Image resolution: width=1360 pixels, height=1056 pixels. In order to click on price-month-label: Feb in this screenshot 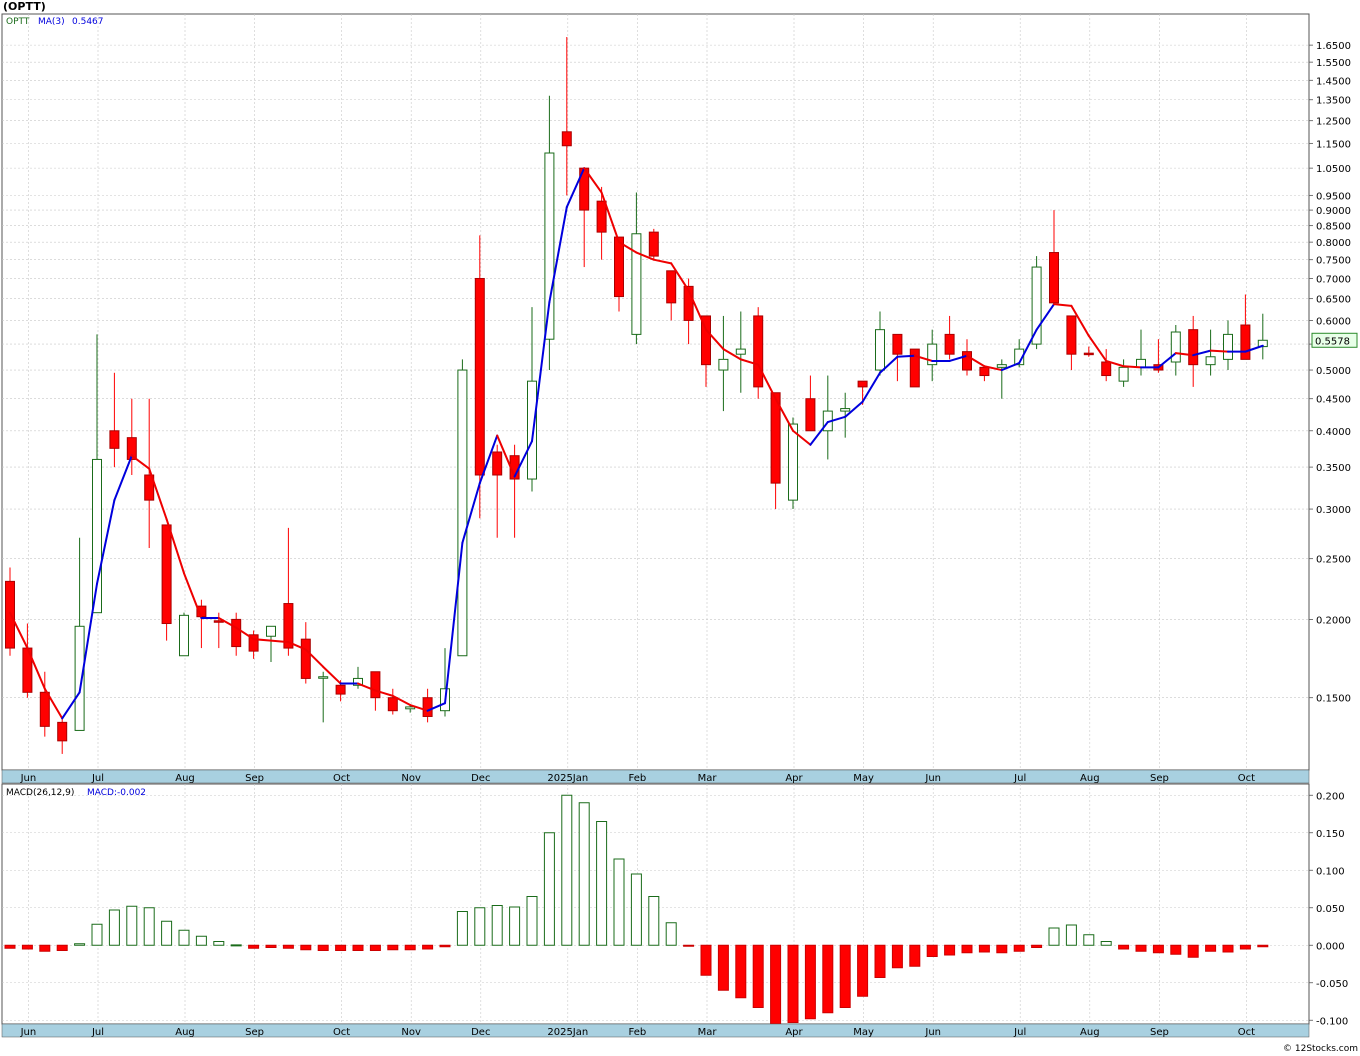, I will do `click(638, 778)`.